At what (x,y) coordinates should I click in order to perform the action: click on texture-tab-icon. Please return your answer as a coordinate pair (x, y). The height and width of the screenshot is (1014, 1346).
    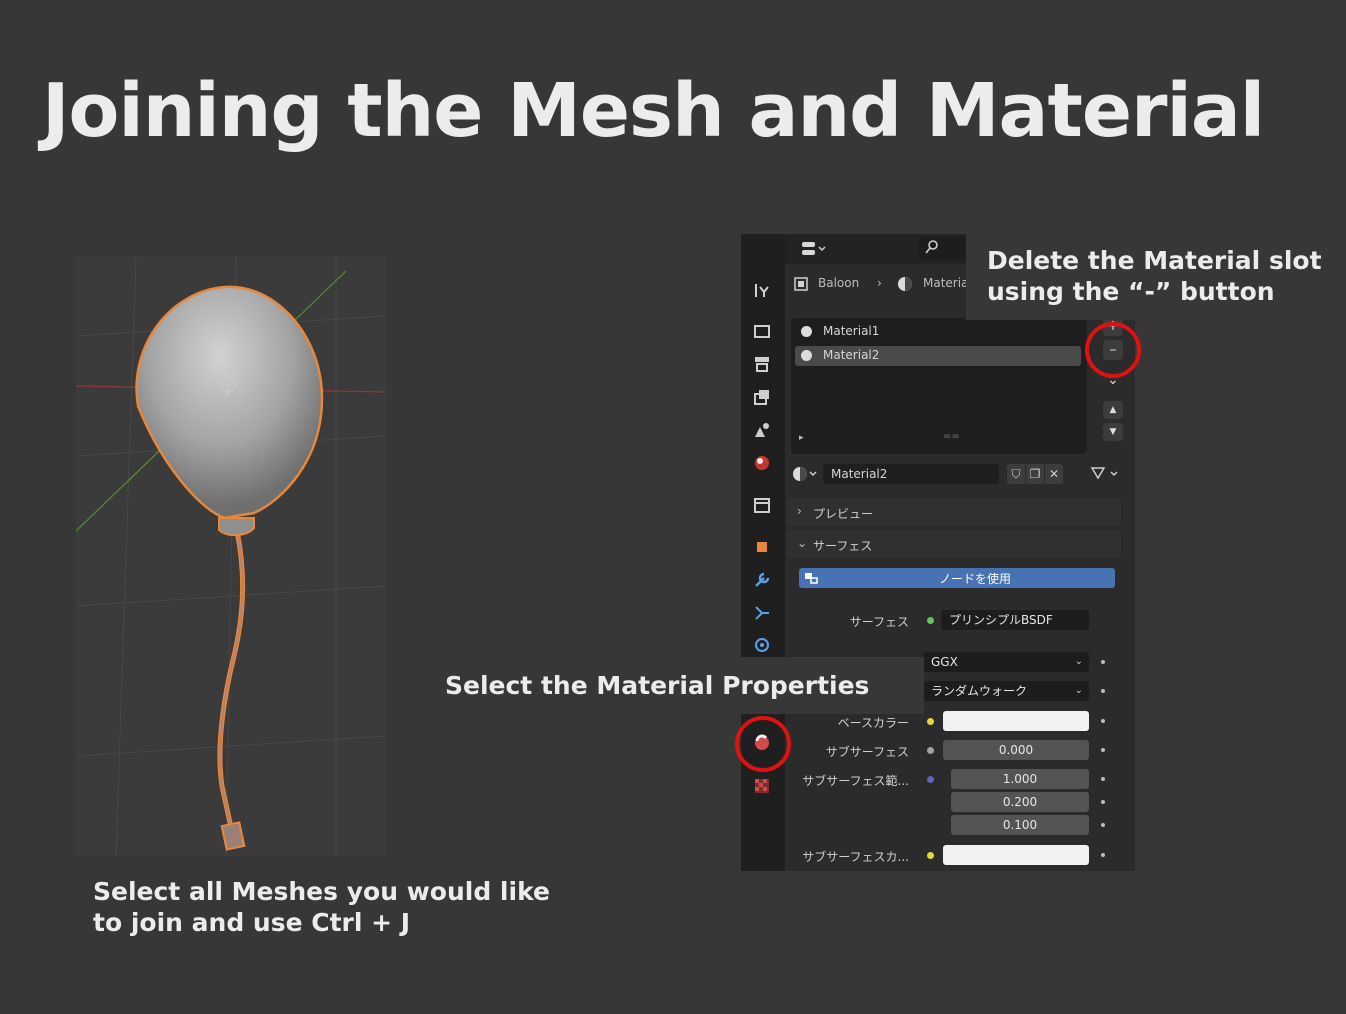
    Looking at the image, I should click on (762, 786).